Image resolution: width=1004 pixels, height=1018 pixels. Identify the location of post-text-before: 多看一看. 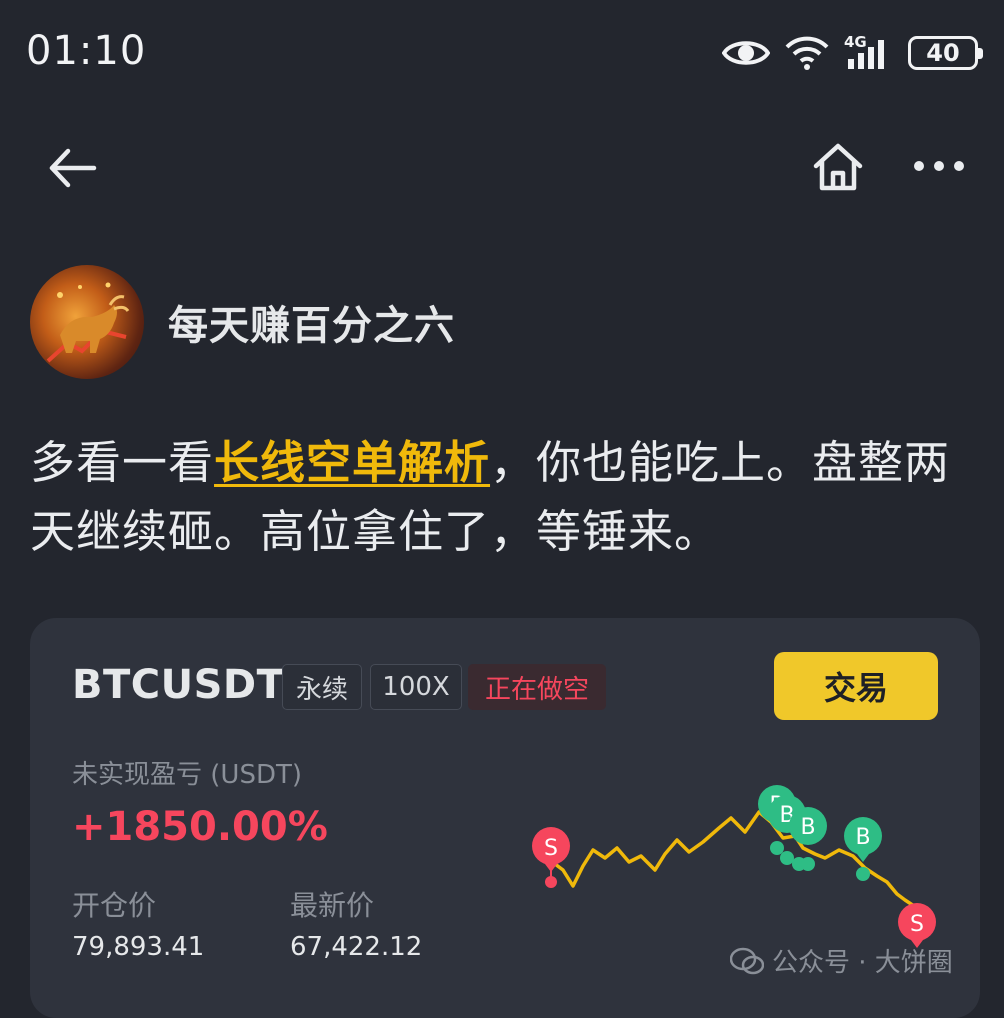
(122, 462).